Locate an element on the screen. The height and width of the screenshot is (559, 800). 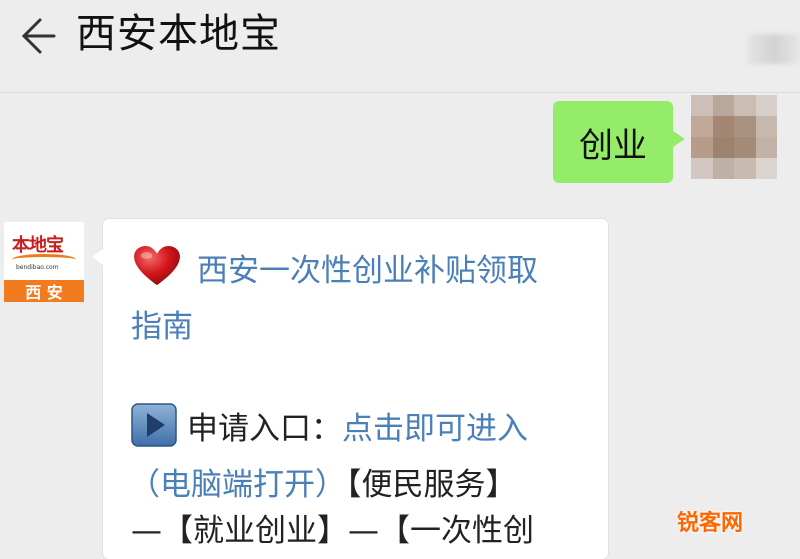
apply-link: 点击即可进入 is located at coordinates (435, 429).